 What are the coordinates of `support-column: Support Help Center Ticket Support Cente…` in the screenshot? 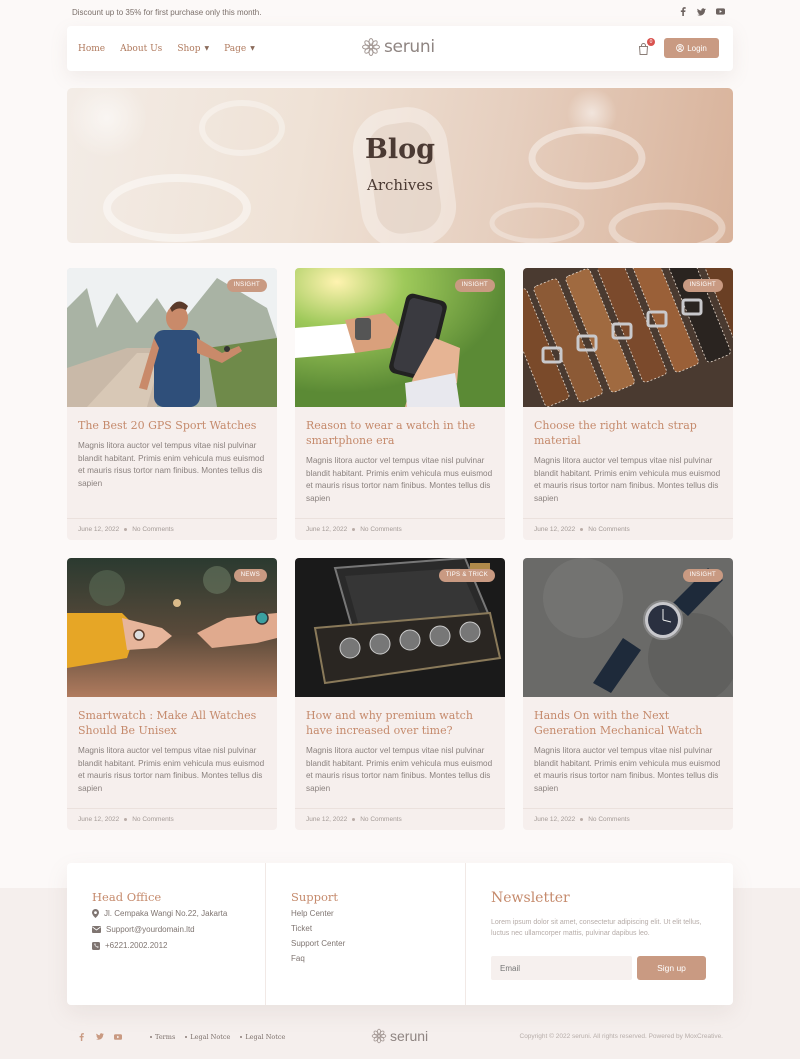 It's located at (366, 934).